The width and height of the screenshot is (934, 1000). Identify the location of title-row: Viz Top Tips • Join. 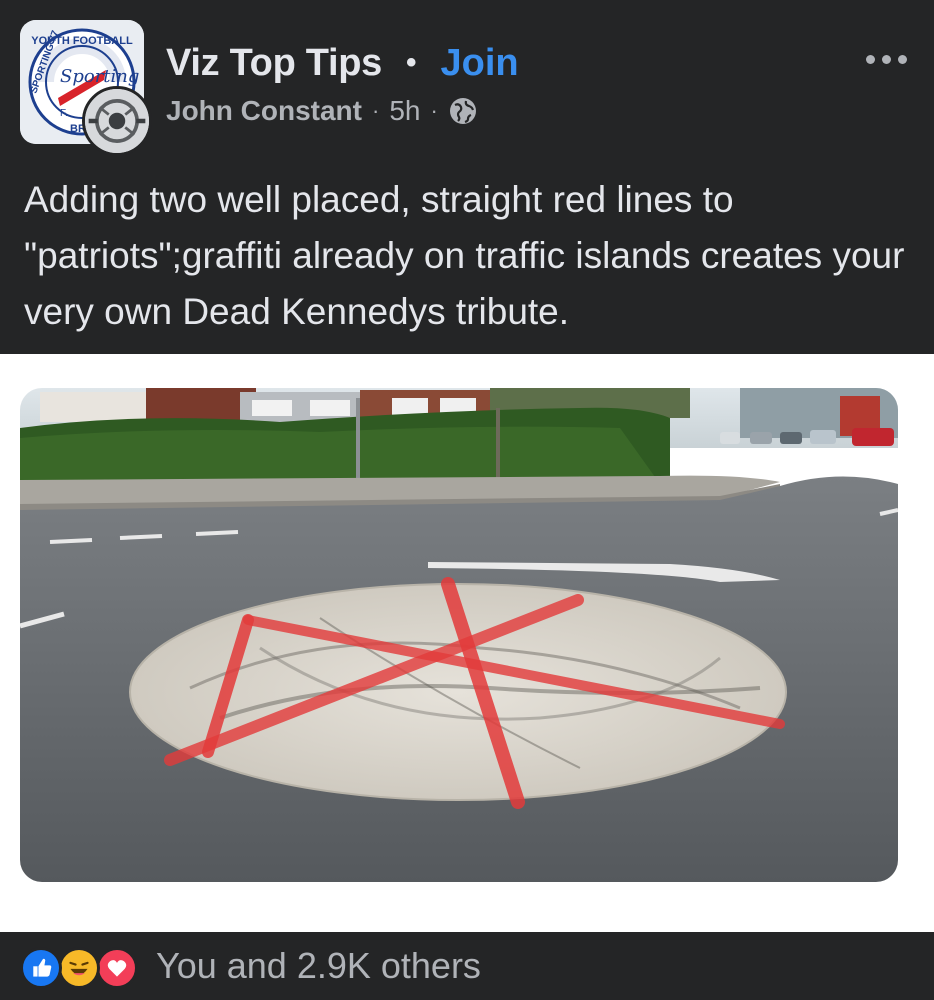
(342, 63).